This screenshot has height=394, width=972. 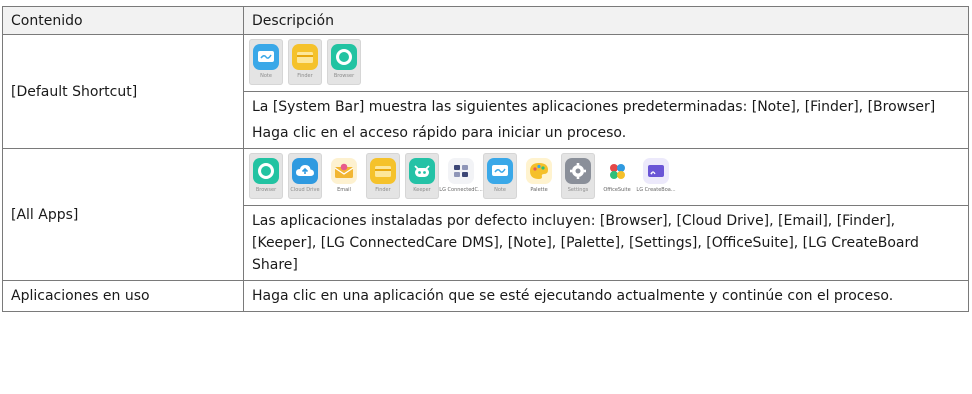 I want to click on createboard-icon, so click(x=656, y=171).